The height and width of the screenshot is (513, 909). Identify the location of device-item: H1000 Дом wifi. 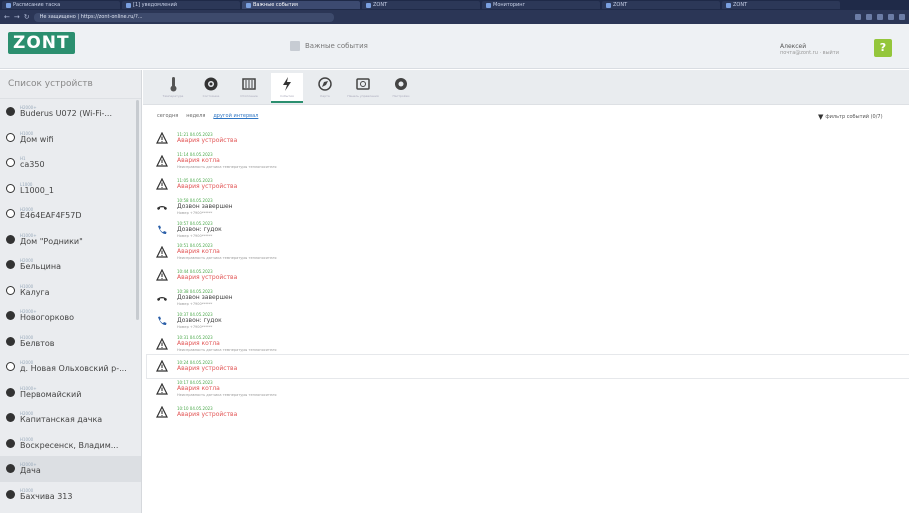
(70, 138).